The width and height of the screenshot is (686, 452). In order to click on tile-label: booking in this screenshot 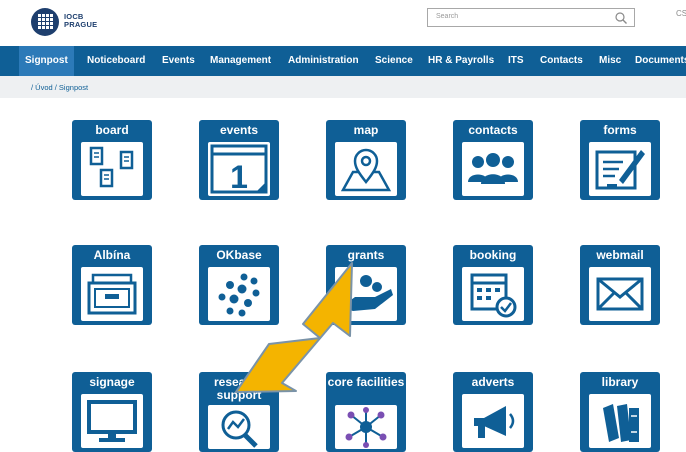, I will do `click(493, 255)`.